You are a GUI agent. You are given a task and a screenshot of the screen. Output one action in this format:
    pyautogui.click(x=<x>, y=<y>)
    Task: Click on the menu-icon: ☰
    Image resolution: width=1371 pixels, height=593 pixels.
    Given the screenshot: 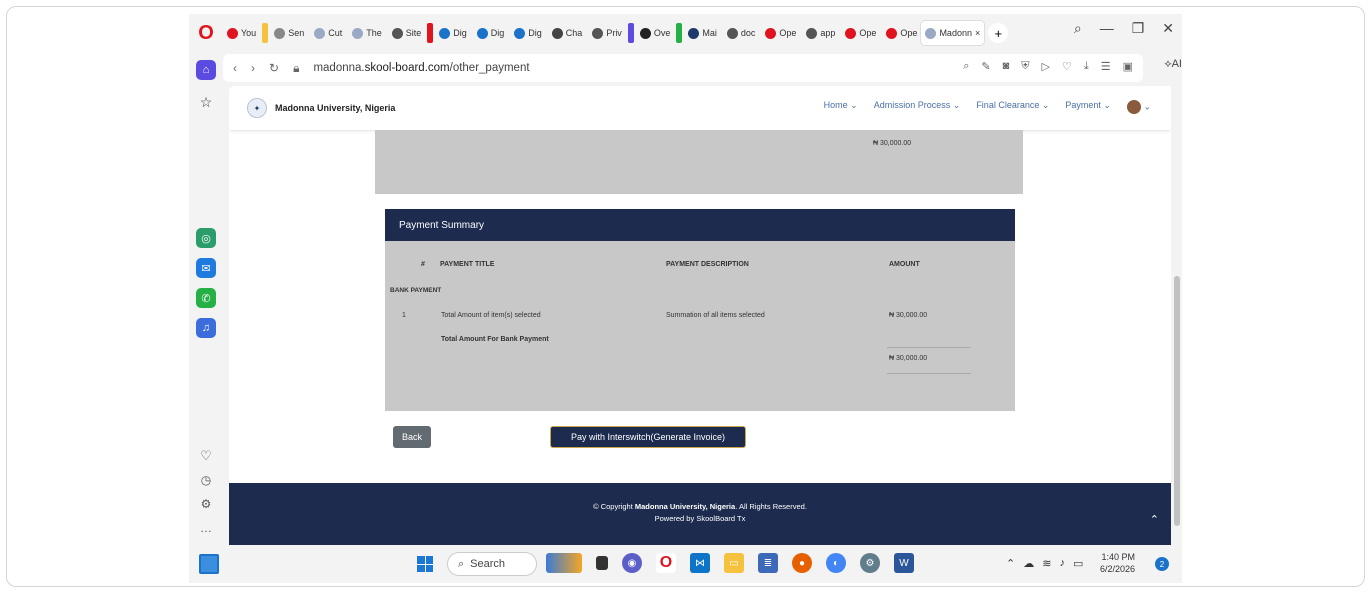 What is the action you would take?
    pyautogui.click(x=1106, y=66)
    